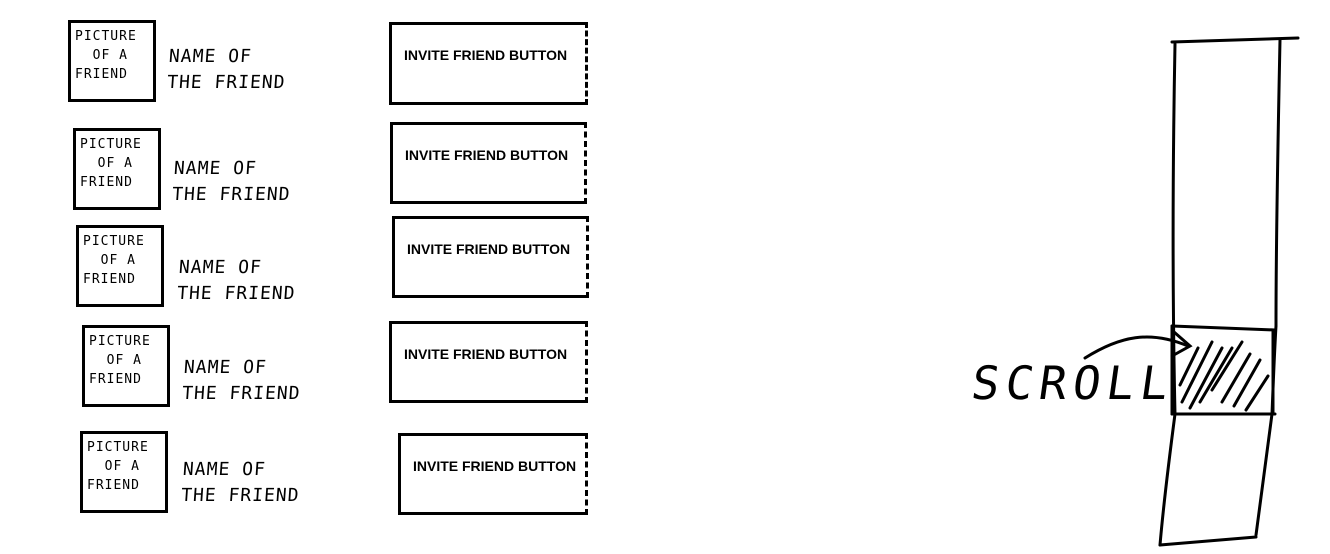 This screenshot has height=554, width=1330. I want to click on scrollbar-thumb, so click(1223, 370).